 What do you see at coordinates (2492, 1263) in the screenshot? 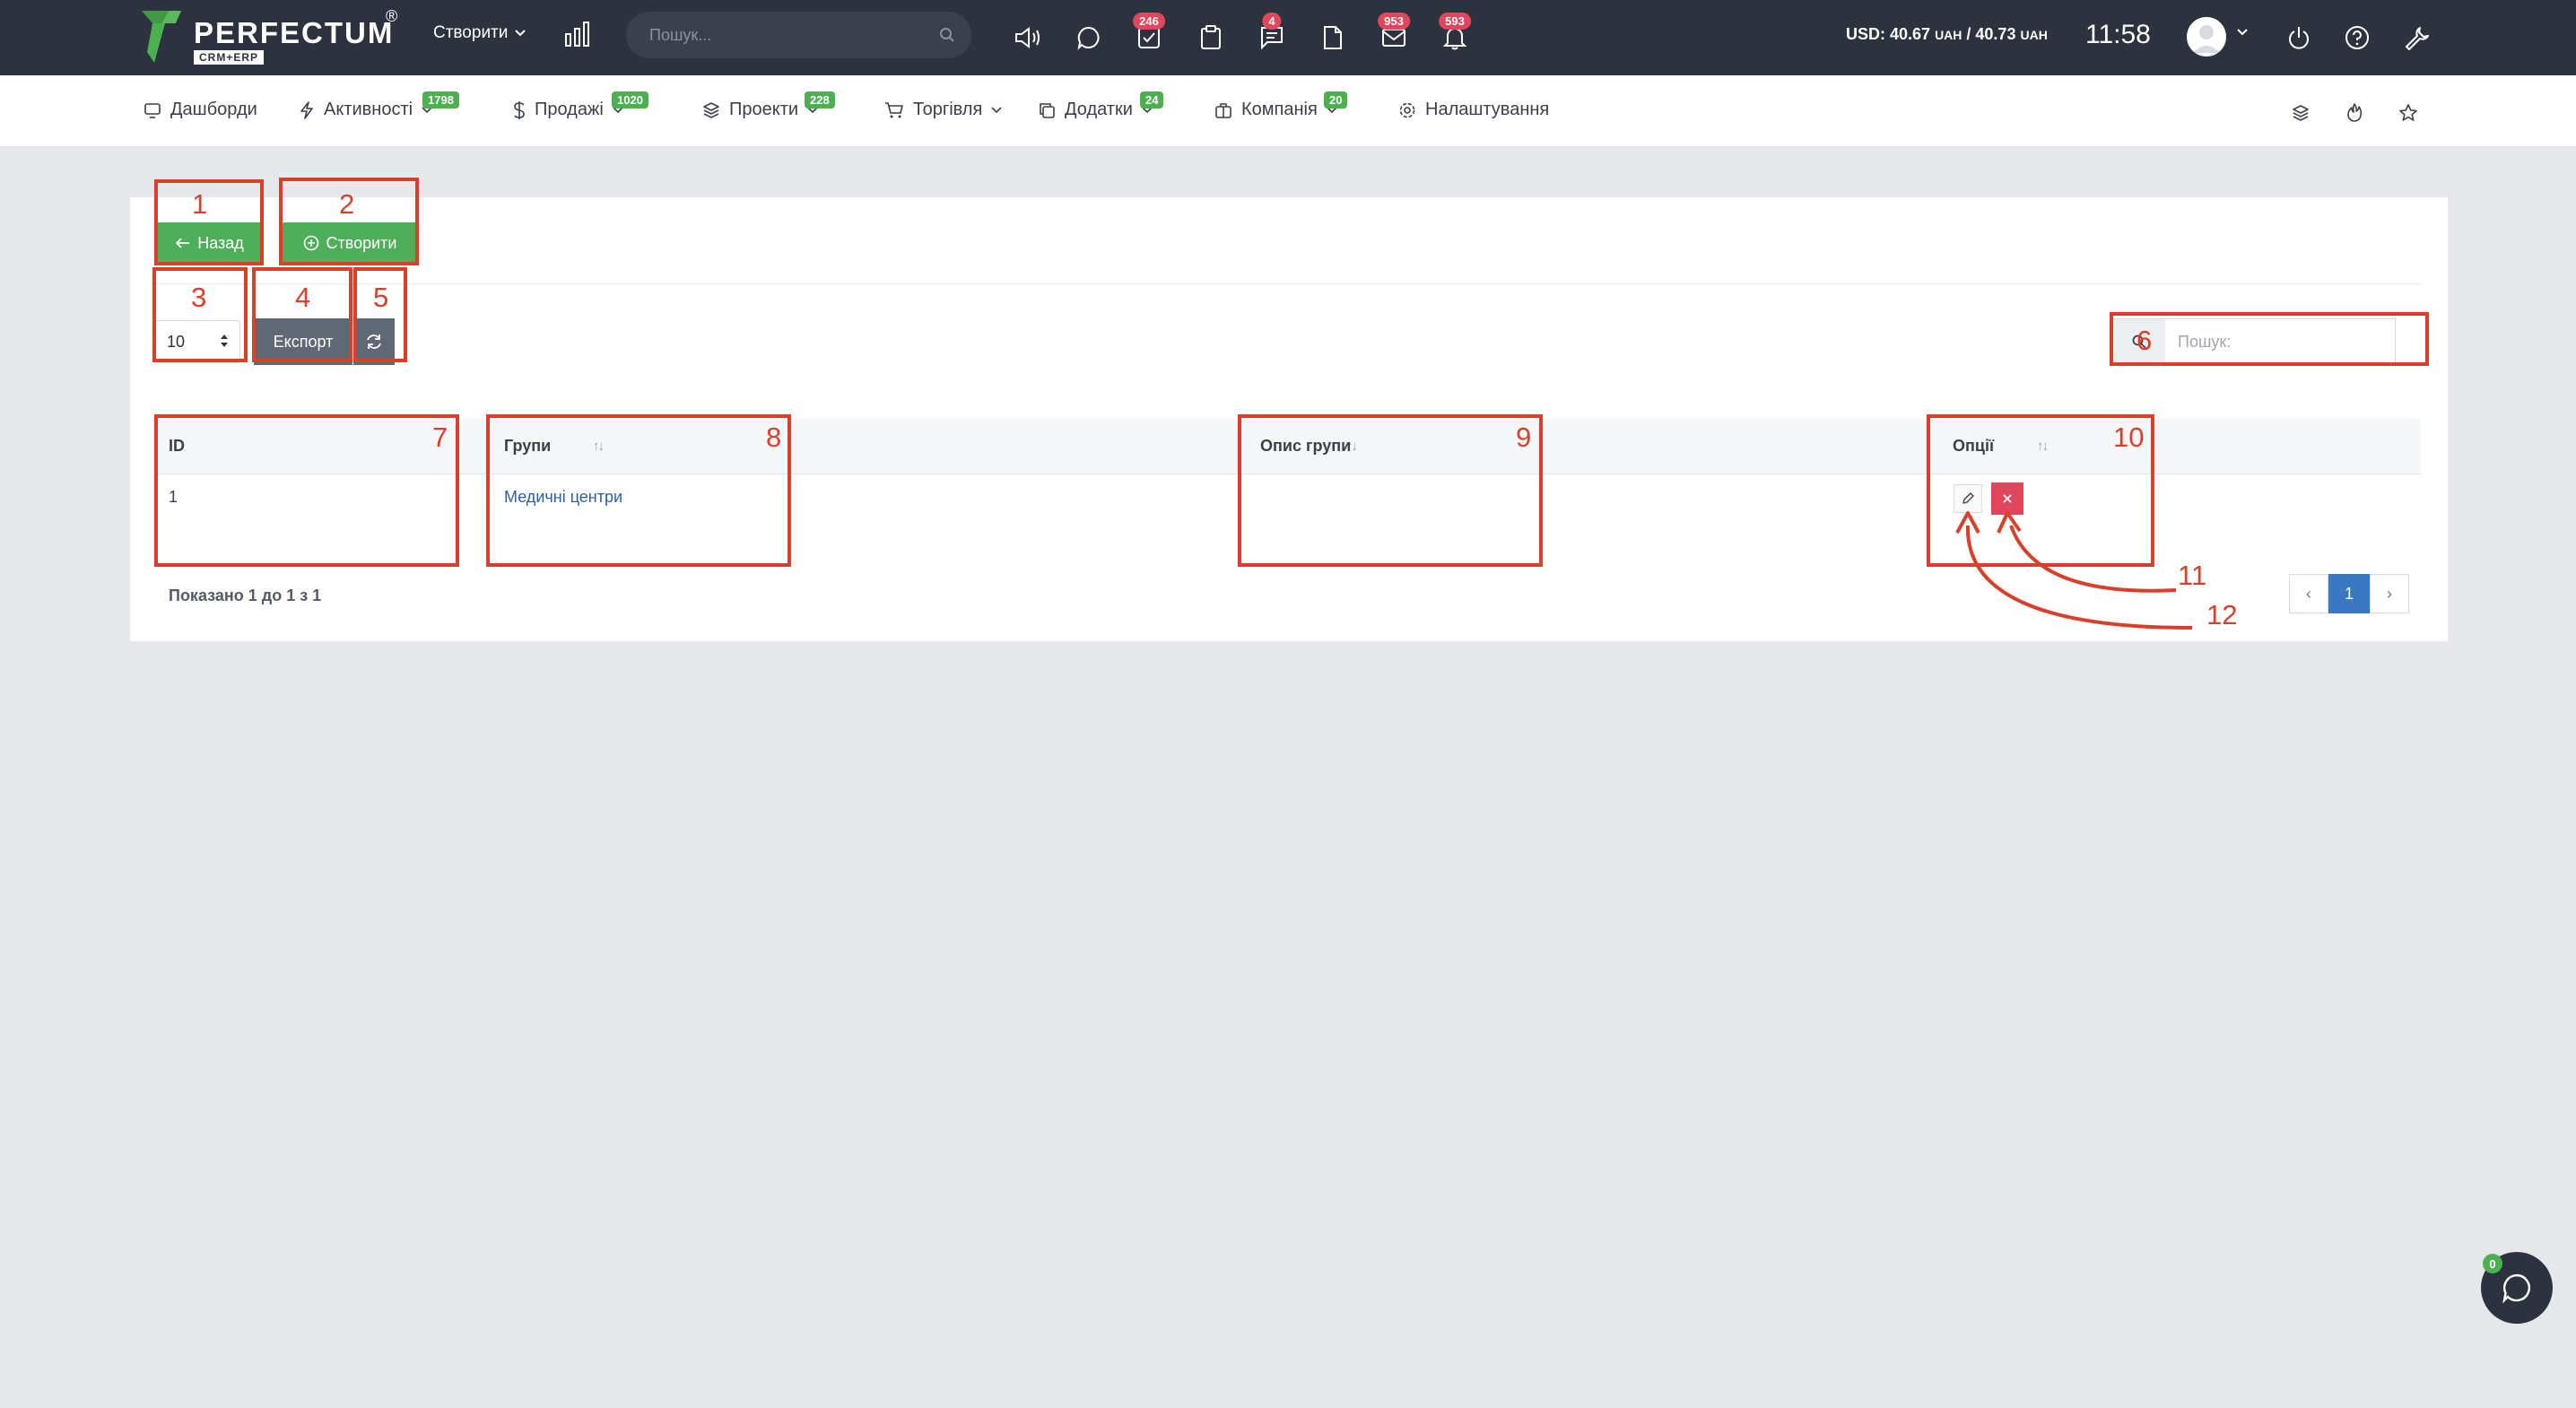
I see `chat-badge: 0` at bounding box center [2492, 1263].